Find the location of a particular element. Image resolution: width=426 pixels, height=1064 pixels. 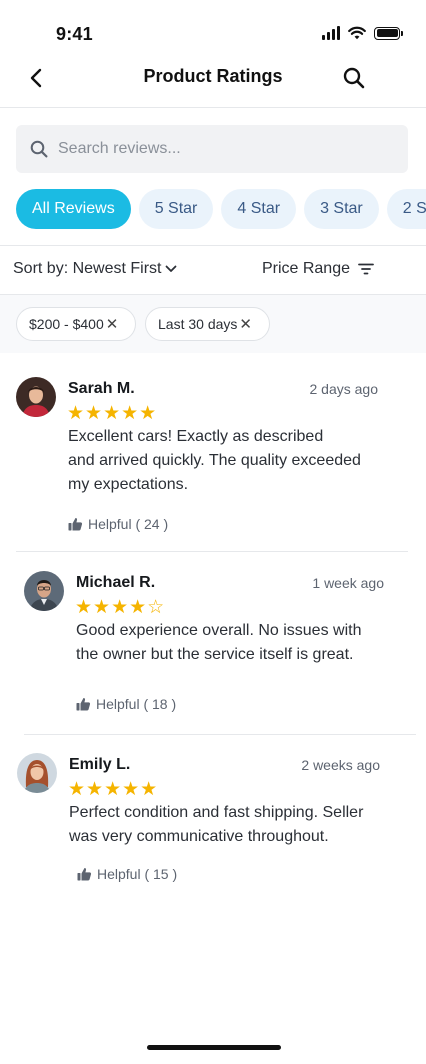

filter-tag-label: $200 - $400 is located at coordinates (66, 324).